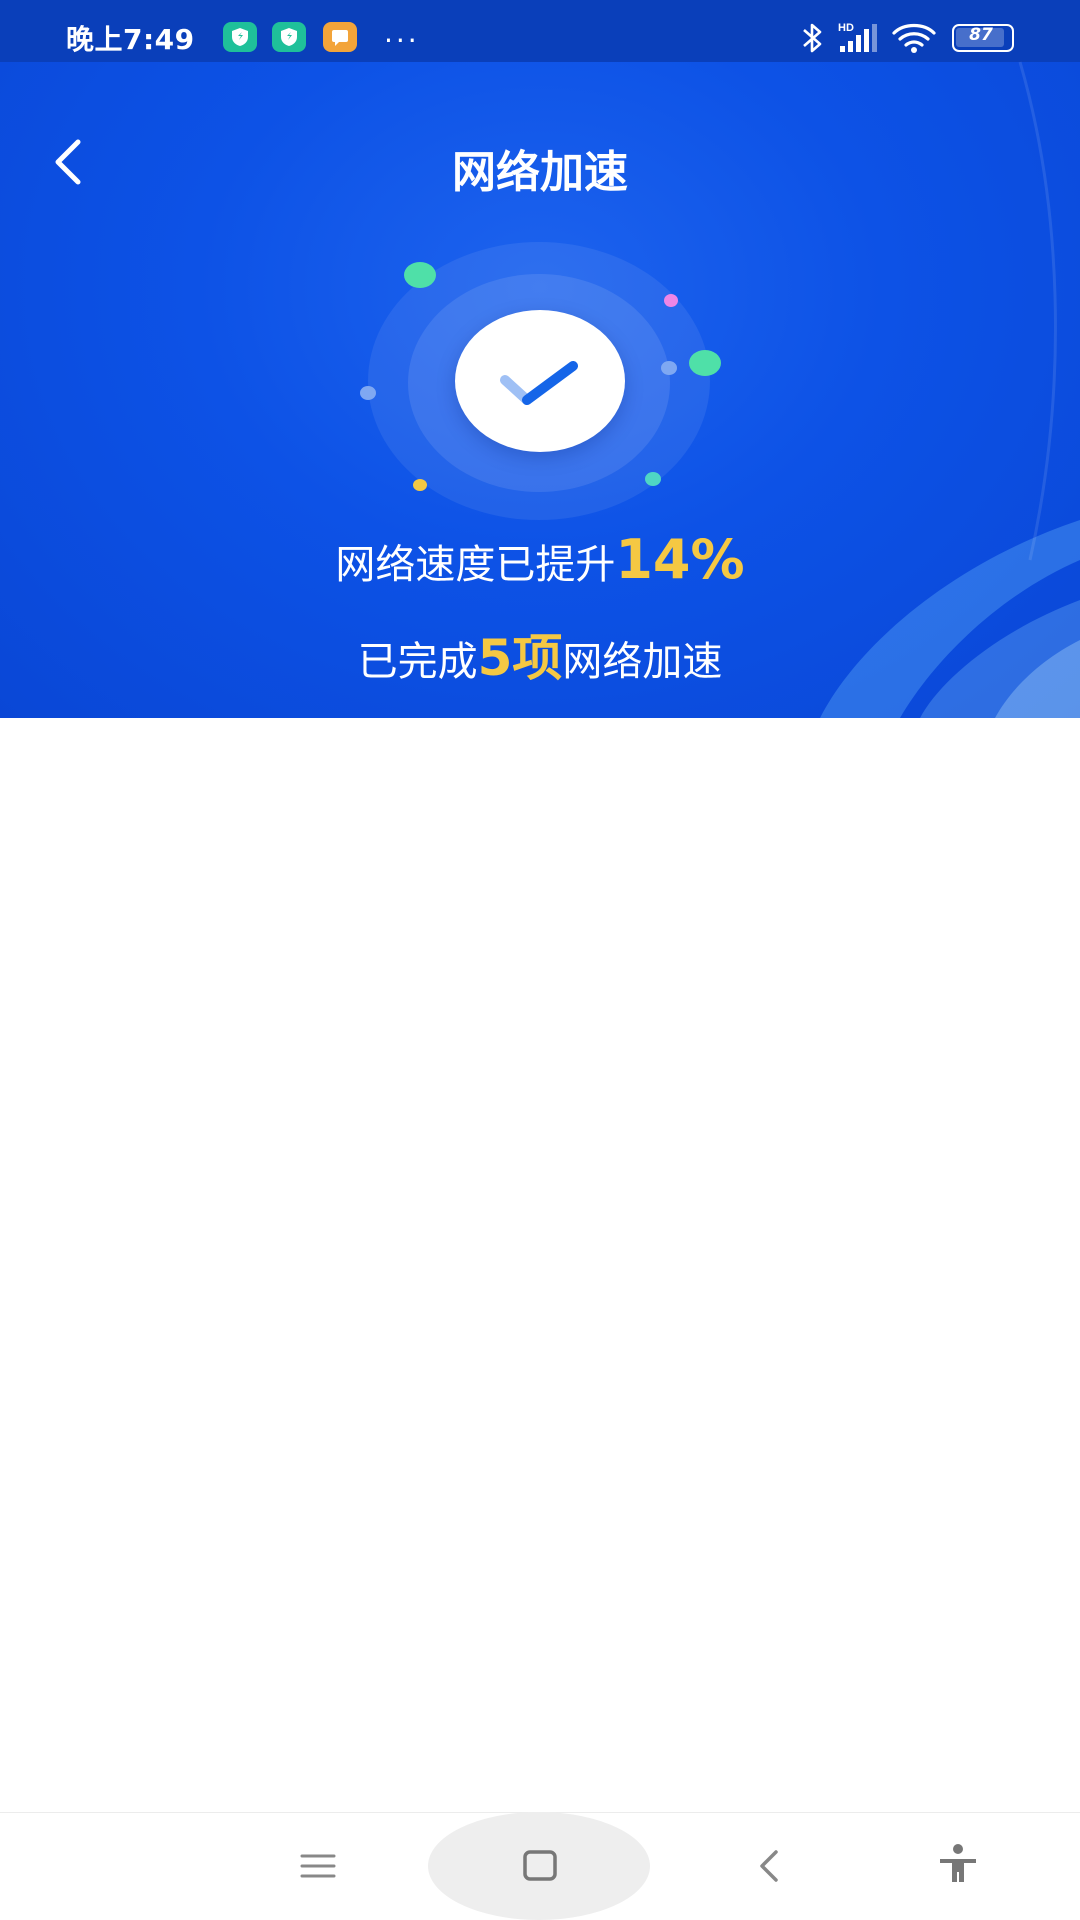 This screenshot has width=1080, height=1920. Describe the element at coordinates (520, 658) in the screenshot. I see `done-count: 5项` at that location.